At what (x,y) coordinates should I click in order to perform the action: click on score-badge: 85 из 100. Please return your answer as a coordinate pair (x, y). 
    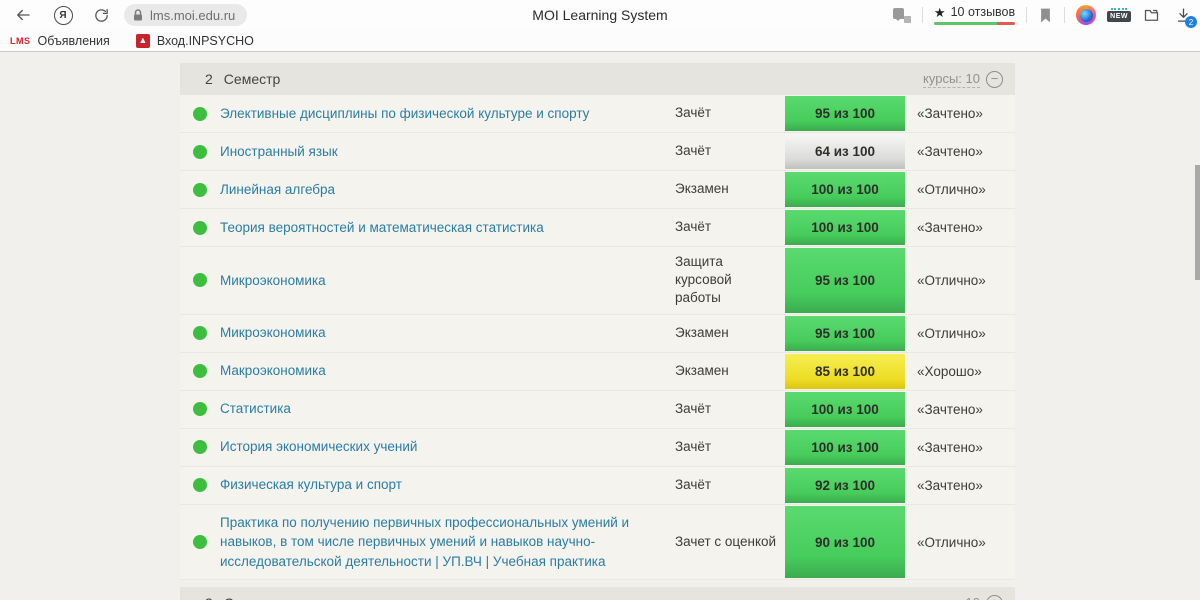
    Looking at the image, I should click on (845, 371).